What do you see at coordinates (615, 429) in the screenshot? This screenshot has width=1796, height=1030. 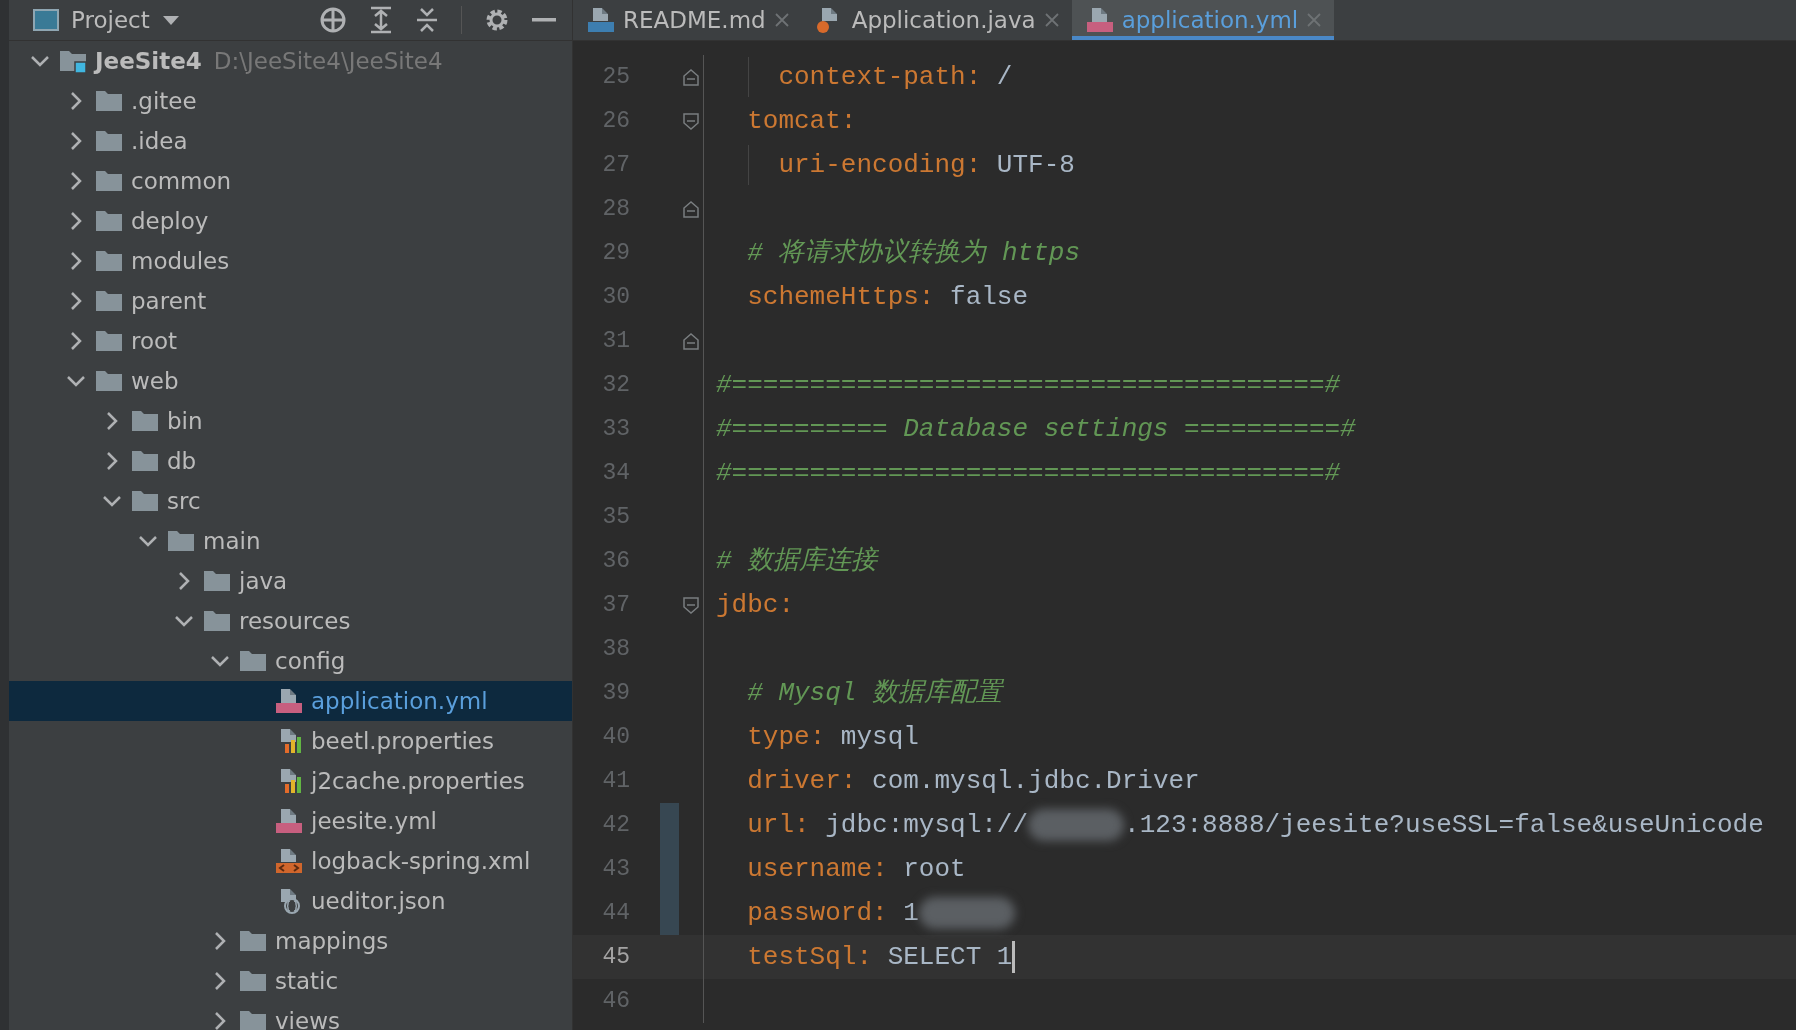 I see `line-number: 33` at bounding box center [615, 429].